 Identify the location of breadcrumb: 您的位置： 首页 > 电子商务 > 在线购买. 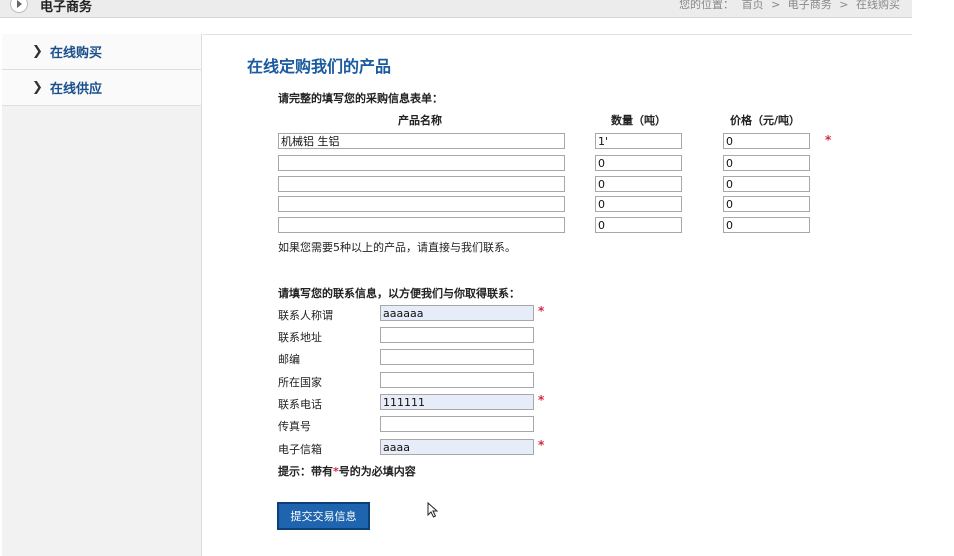
(789, 6).